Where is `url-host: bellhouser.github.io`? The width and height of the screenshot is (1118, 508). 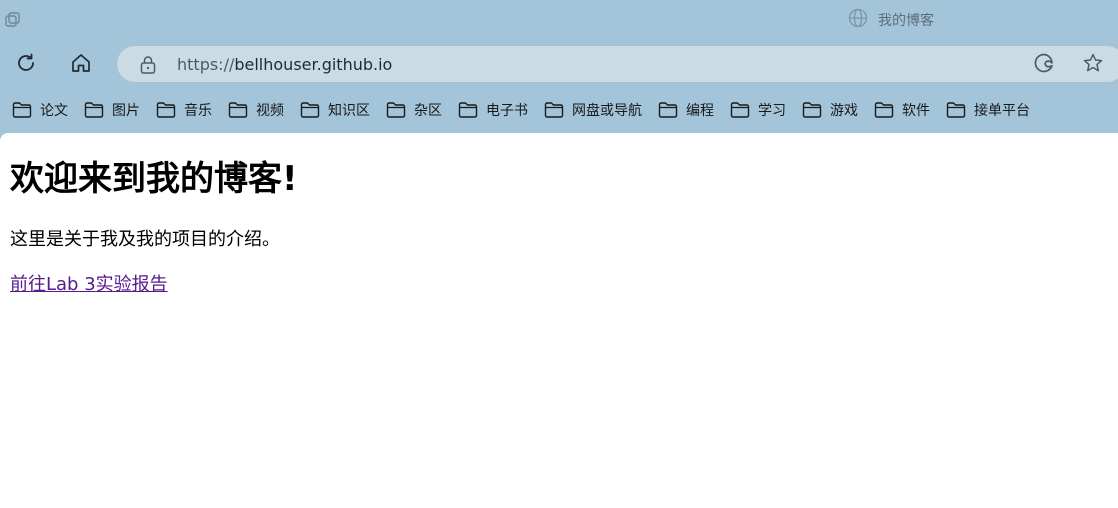 url-host: bellhouser.github.io is located at coordinates (313, 64).